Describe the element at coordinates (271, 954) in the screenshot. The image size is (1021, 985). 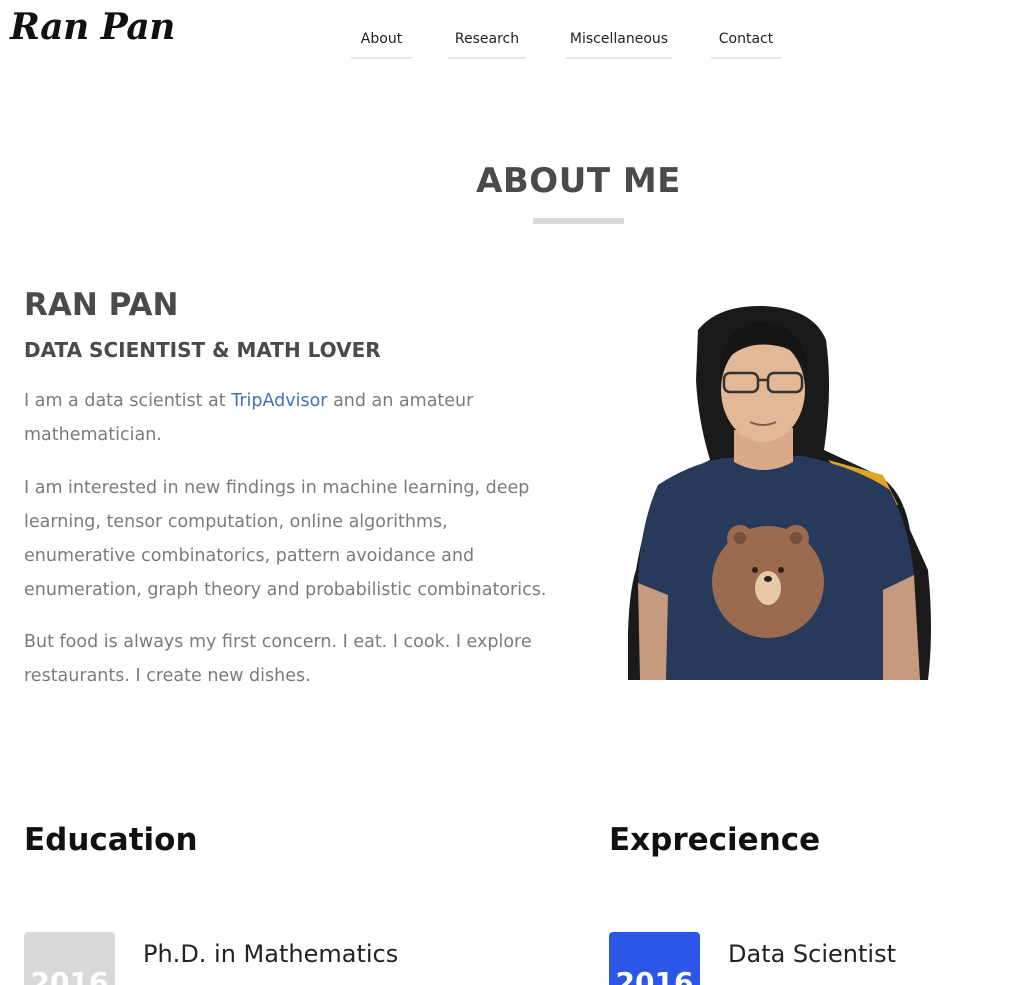
I see `education-title: Ph.D. in Mathematics` at that location.